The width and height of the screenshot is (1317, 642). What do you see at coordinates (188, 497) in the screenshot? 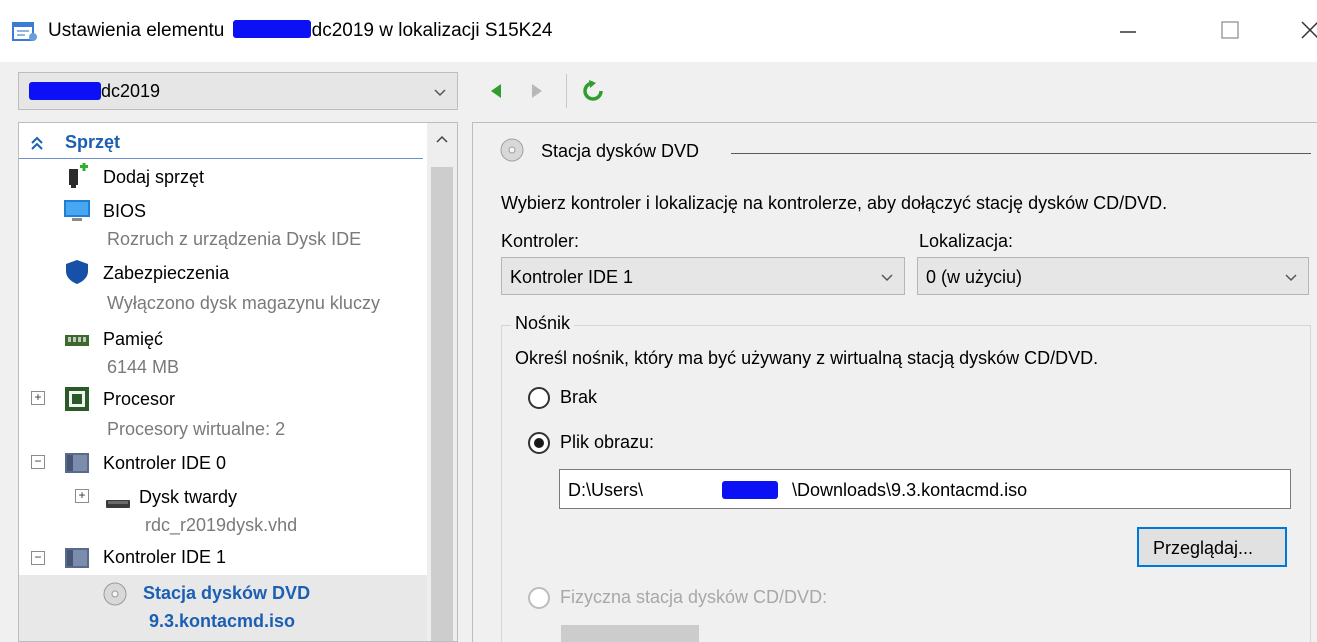
I see `hardware-item-label: Dysk twardy` at bounding box center [188, 497].